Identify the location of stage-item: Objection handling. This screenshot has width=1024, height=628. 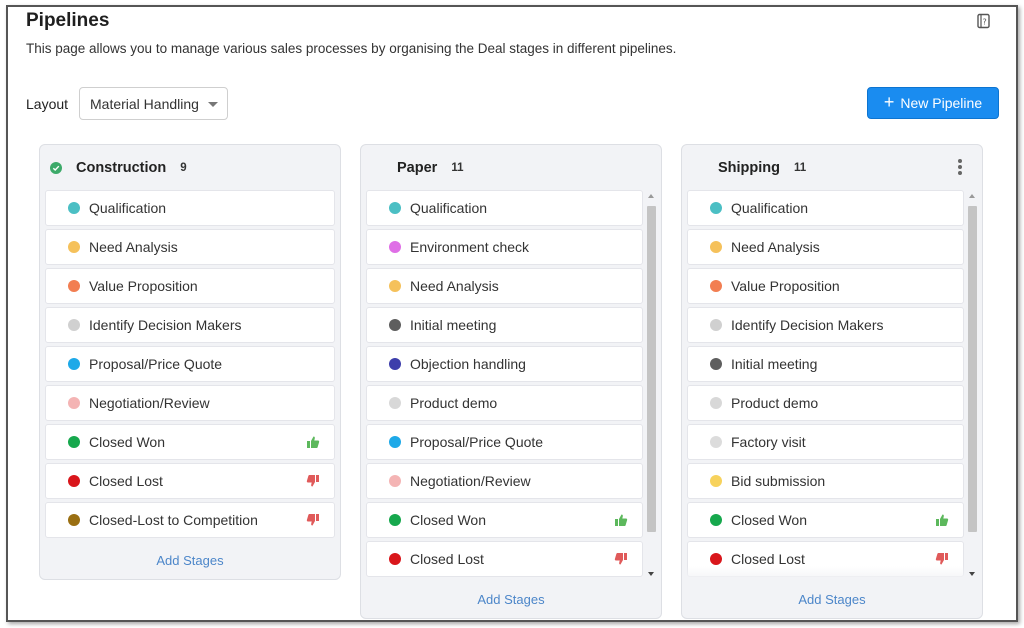
(504, 364).